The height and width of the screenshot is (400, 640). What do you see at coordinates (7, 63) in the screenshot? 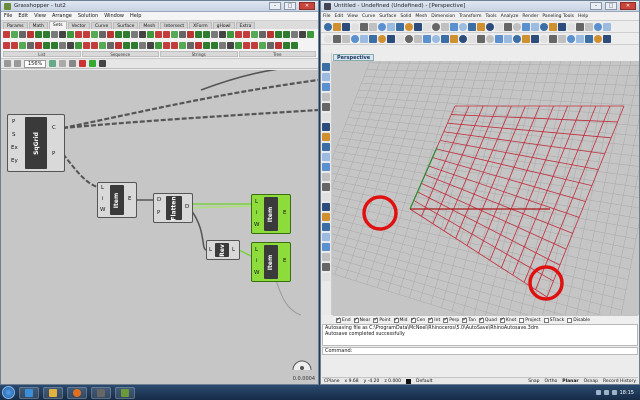
I see `open-file-icon` at bounding box center [7, 63].